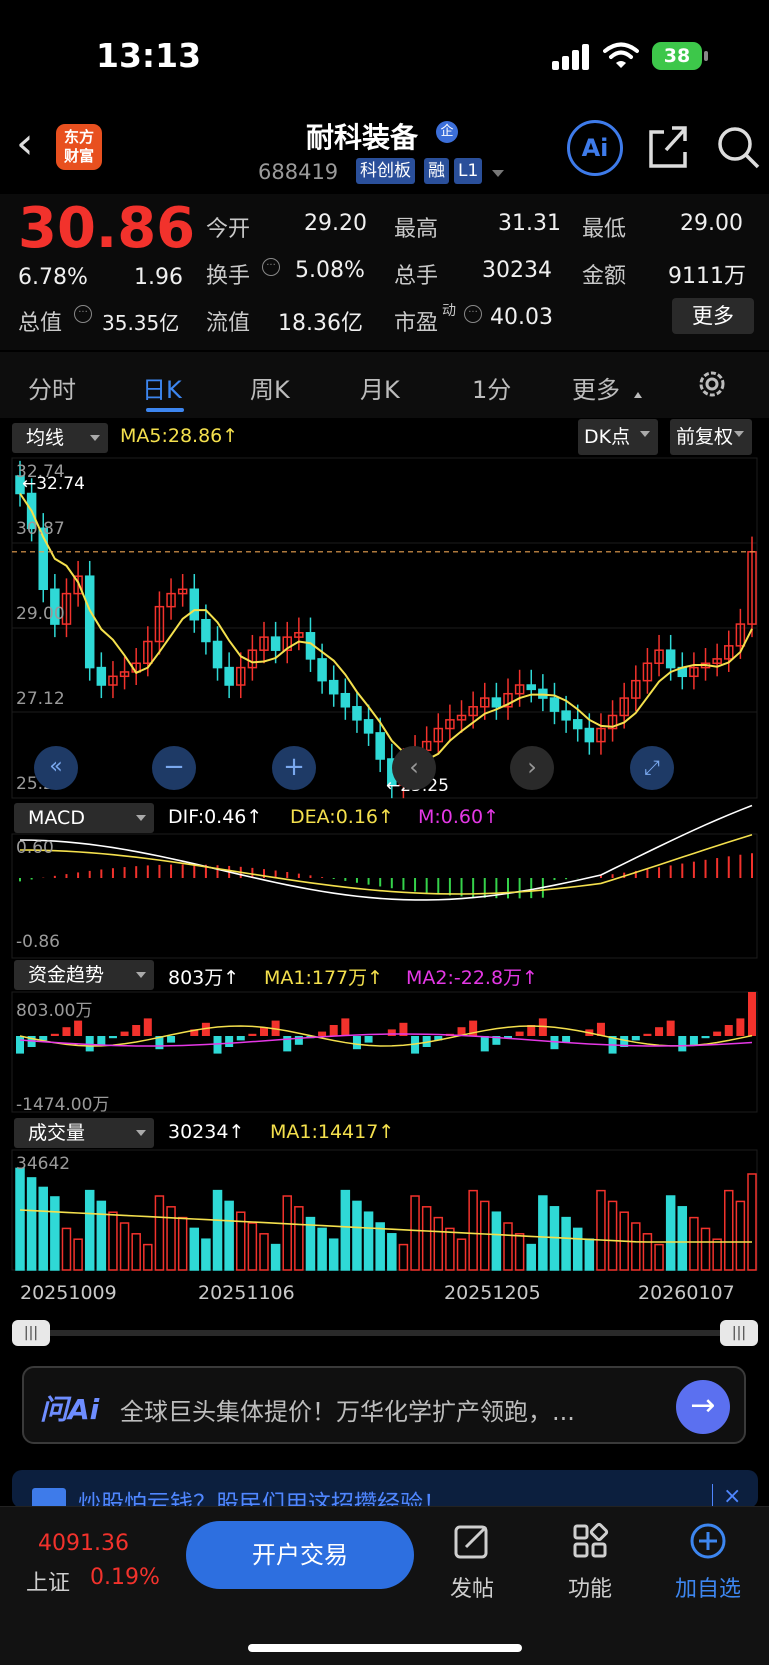 The height and width of the screenshot is (1665, 769). I want to click on tab-intraday: 分时, so click(52, 387).